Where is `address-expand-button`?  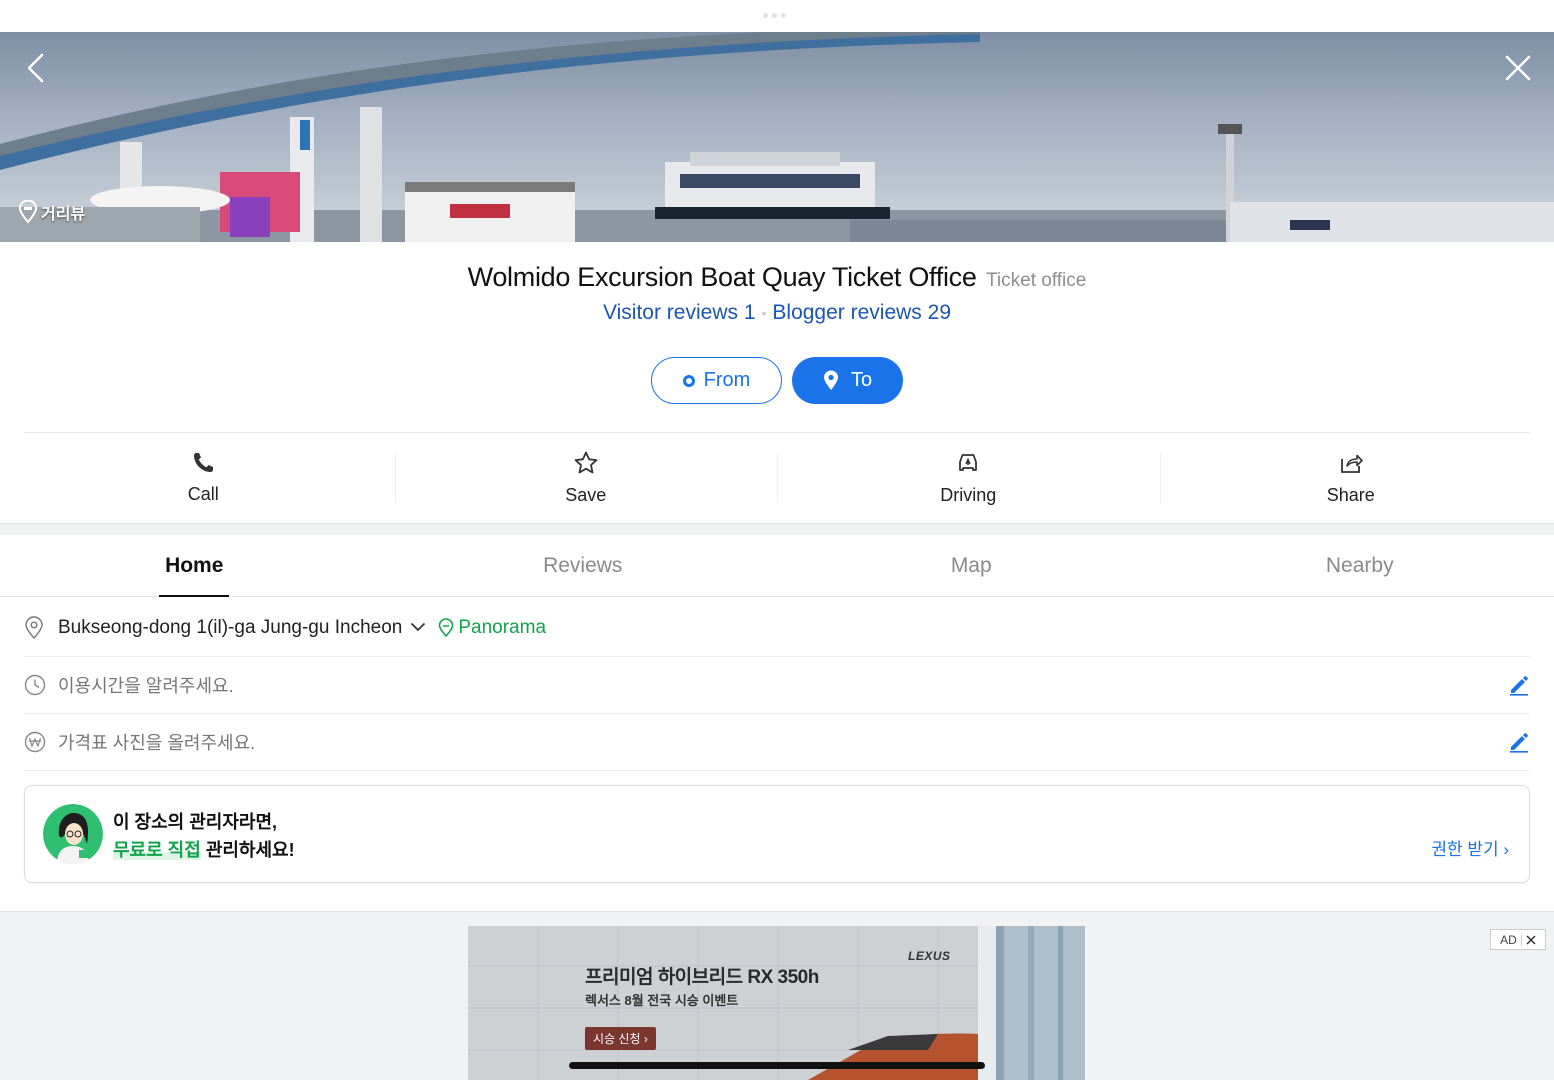
address-expand-button is located at coordinates (418, 628).